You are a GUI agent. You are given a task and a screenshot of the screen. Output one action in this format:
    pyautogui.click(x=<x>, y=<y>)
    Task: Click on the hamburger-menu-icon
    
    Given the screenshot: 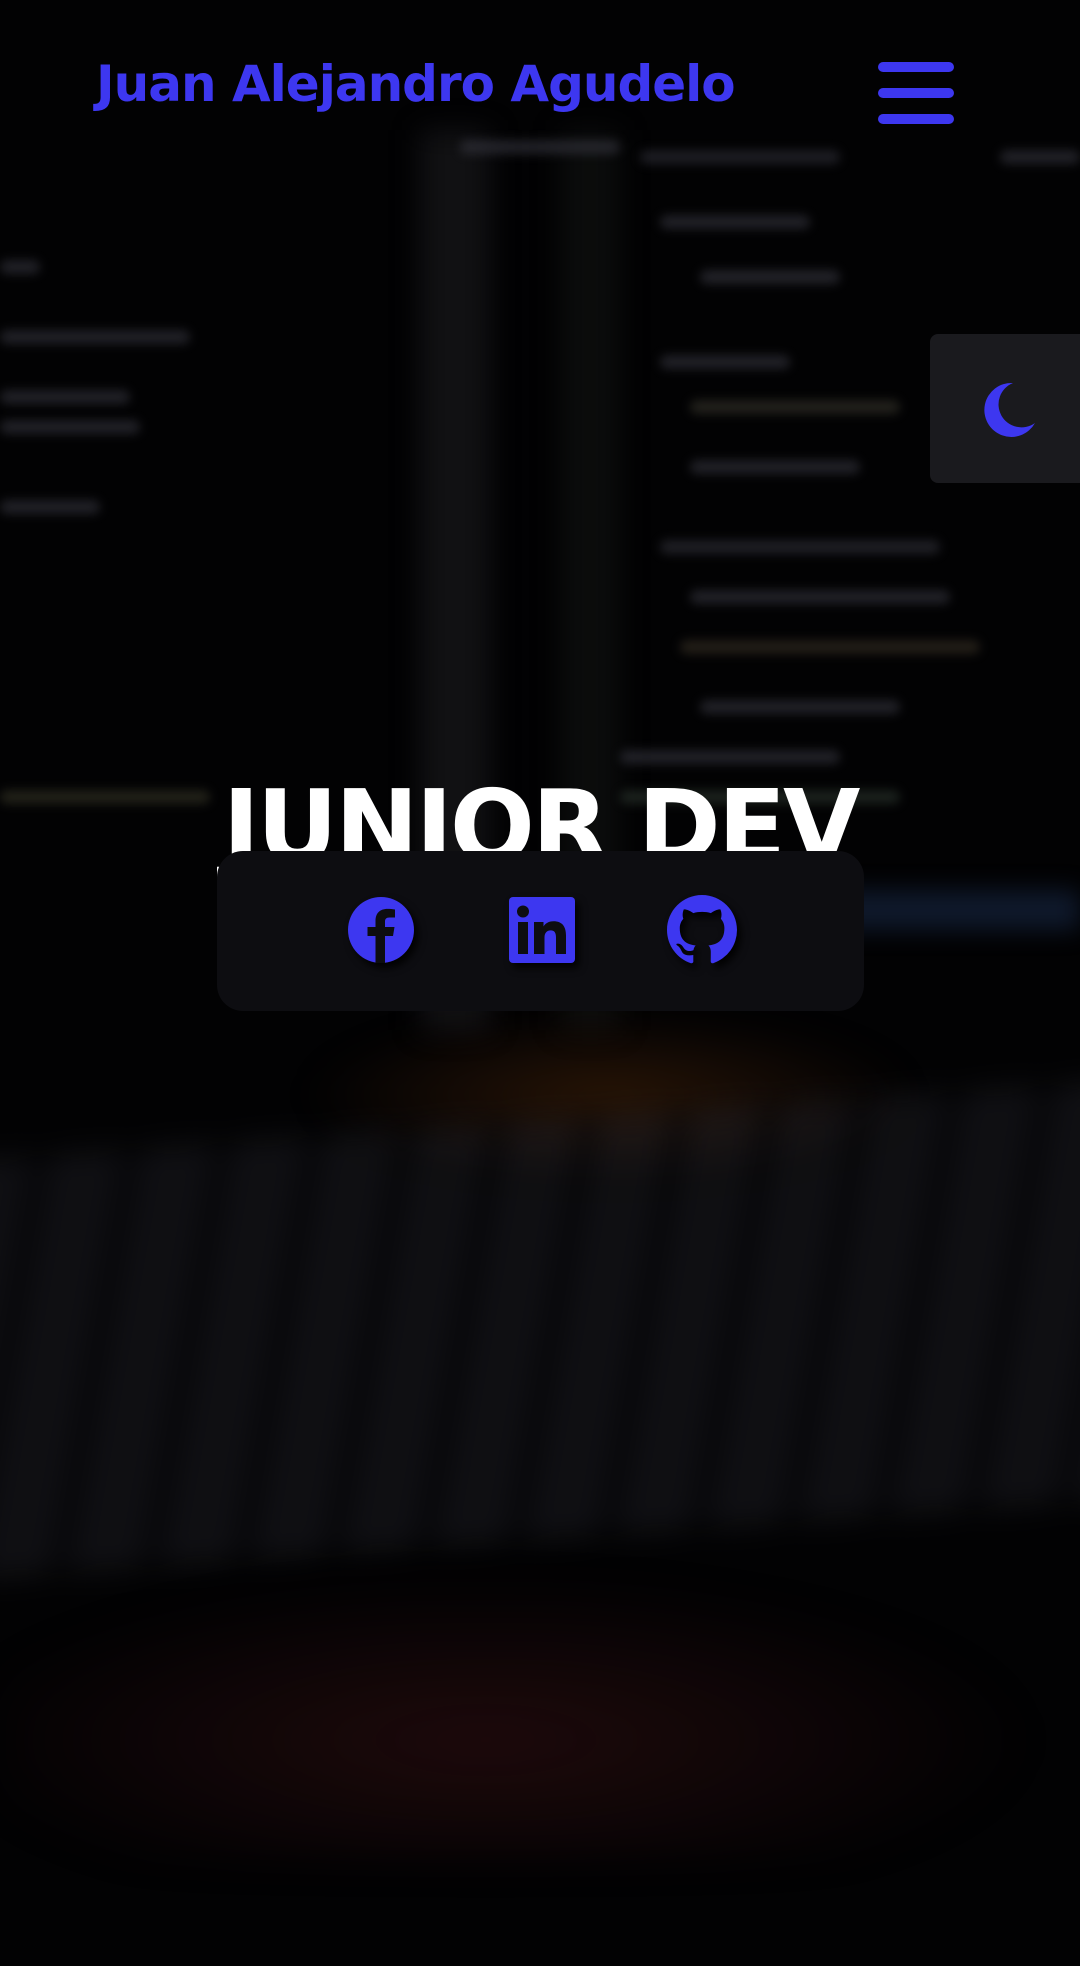 What is the action you would take?
    pyautogui.click(x=916, y=67)
    